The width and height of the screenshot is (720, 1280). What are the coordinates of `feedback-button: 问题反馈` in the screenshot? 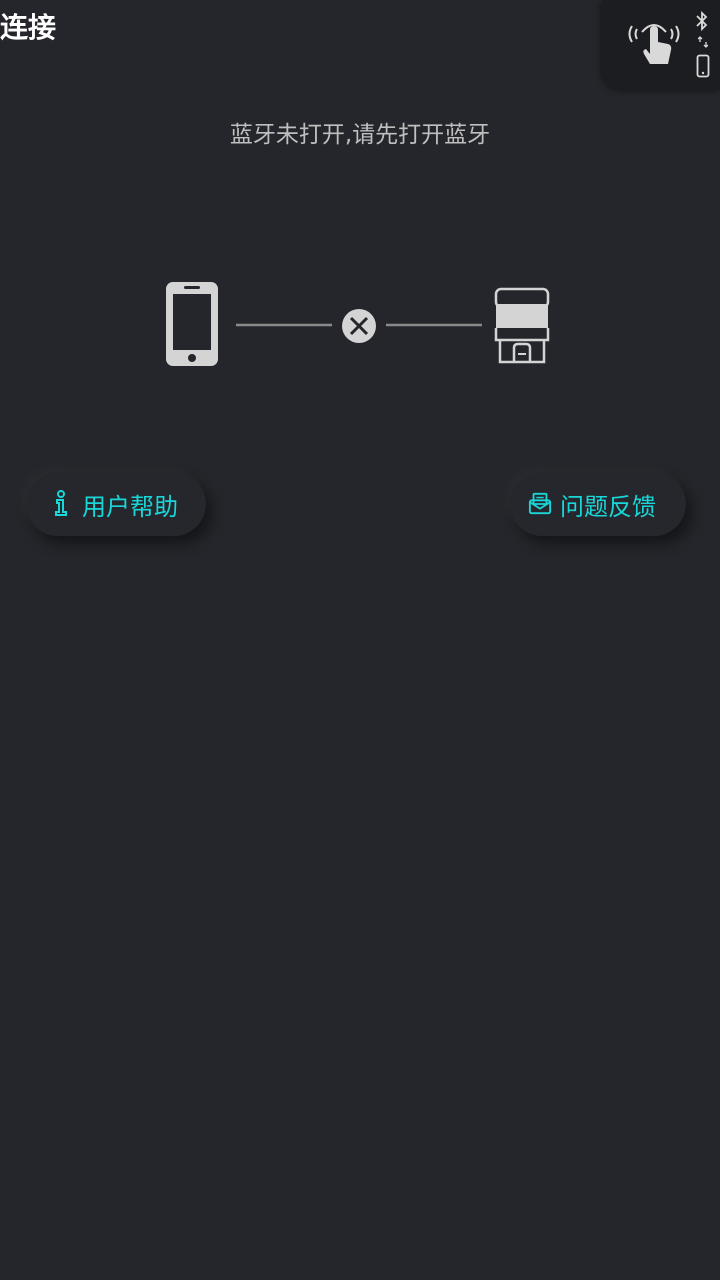 It's located at (598, 504).